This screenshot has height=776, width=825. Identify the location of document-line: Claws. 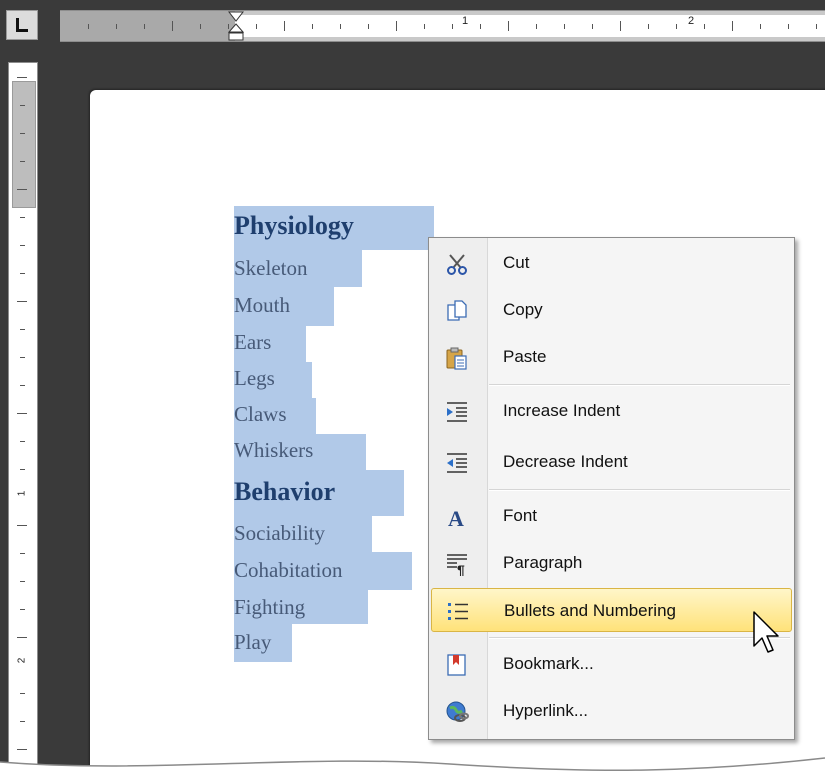
(260, 414).